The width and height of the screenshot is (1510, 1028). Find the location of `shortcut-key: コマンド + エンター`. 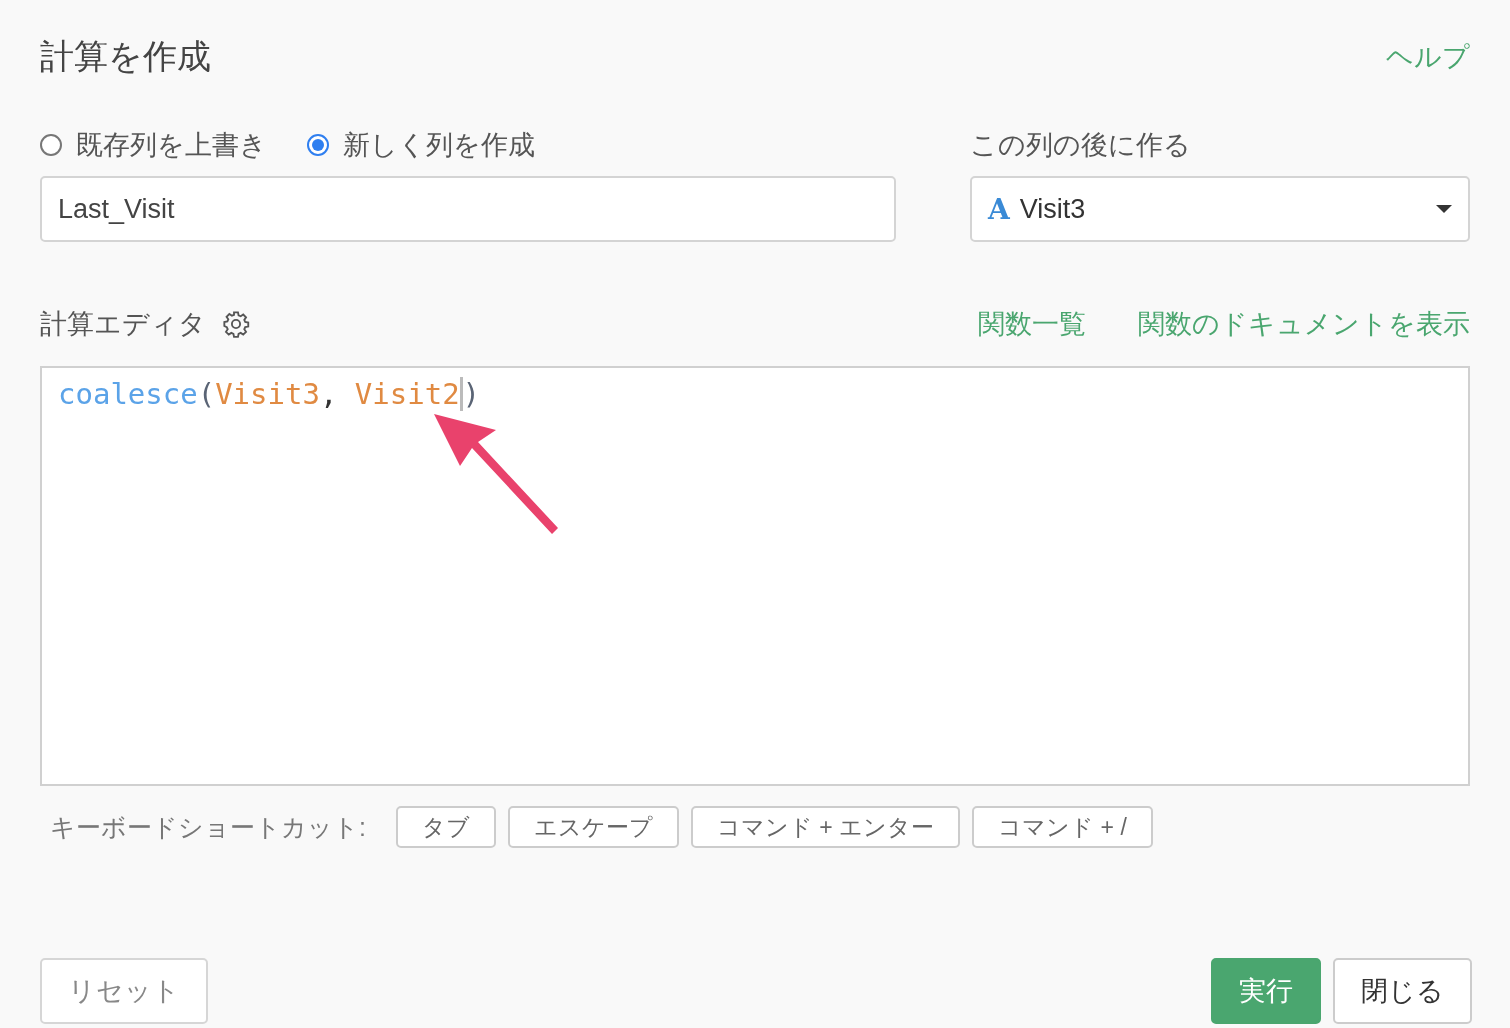

shortcut-key: コマンド + エンター is located at coordinates (825, 827).